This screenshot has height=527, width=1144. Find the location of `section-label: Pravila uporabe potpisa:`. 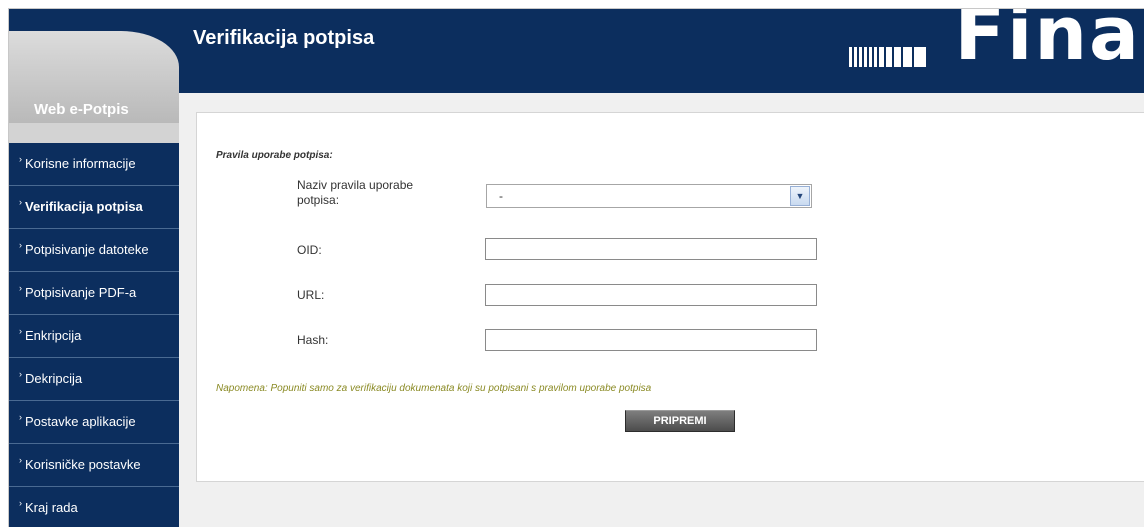

section-label: Pravila uporabe potpisa: is located at coordinates (274, 155).